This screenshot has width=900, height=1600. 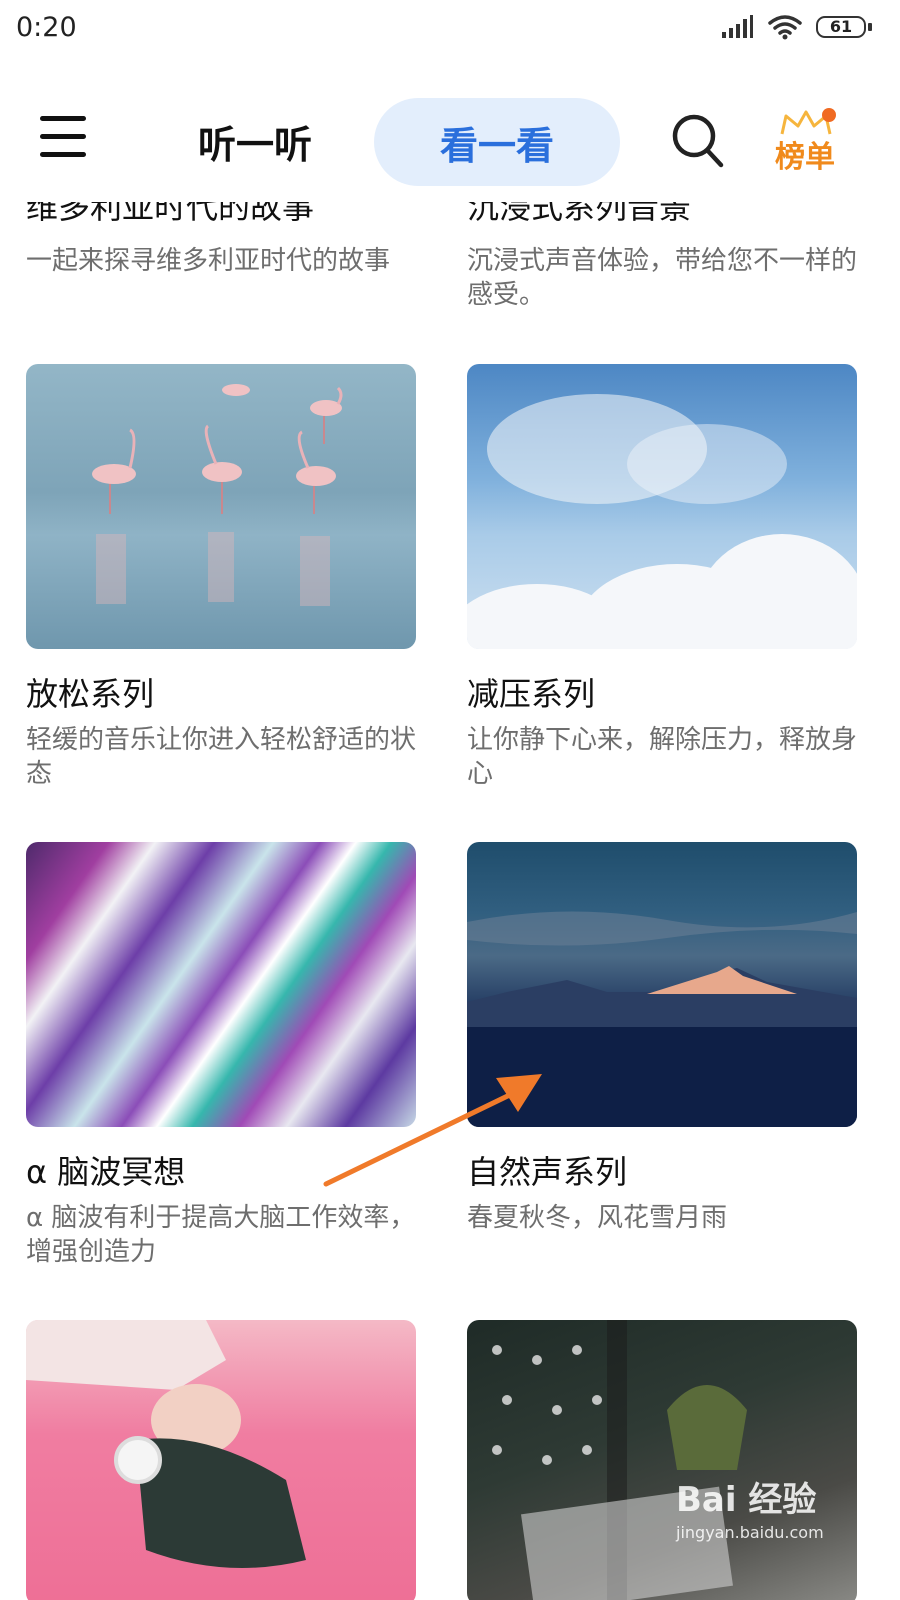 I want to click on card-title: 放松系列, so click(x=90, y=694).